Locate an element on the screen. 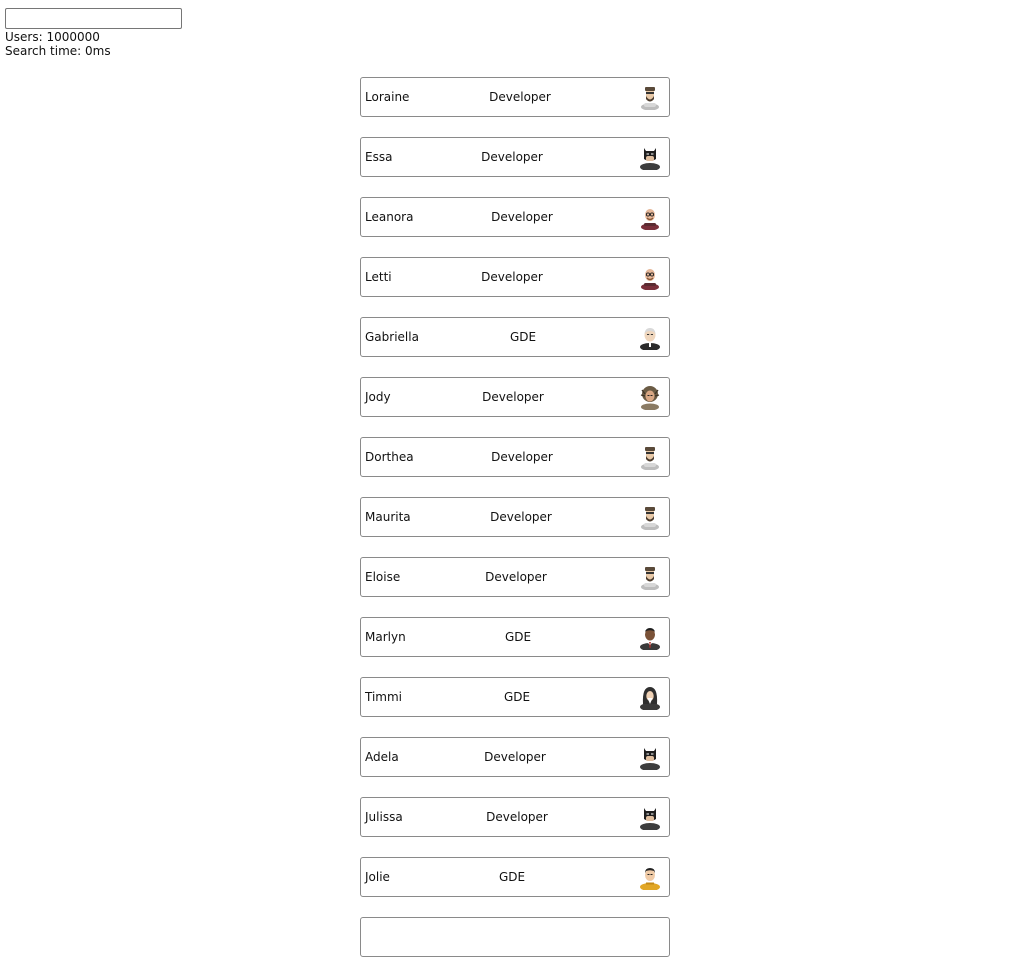 This screenshot has height=977, width=1014. user-card: Jody Developer is located at coordinates (515, 397).